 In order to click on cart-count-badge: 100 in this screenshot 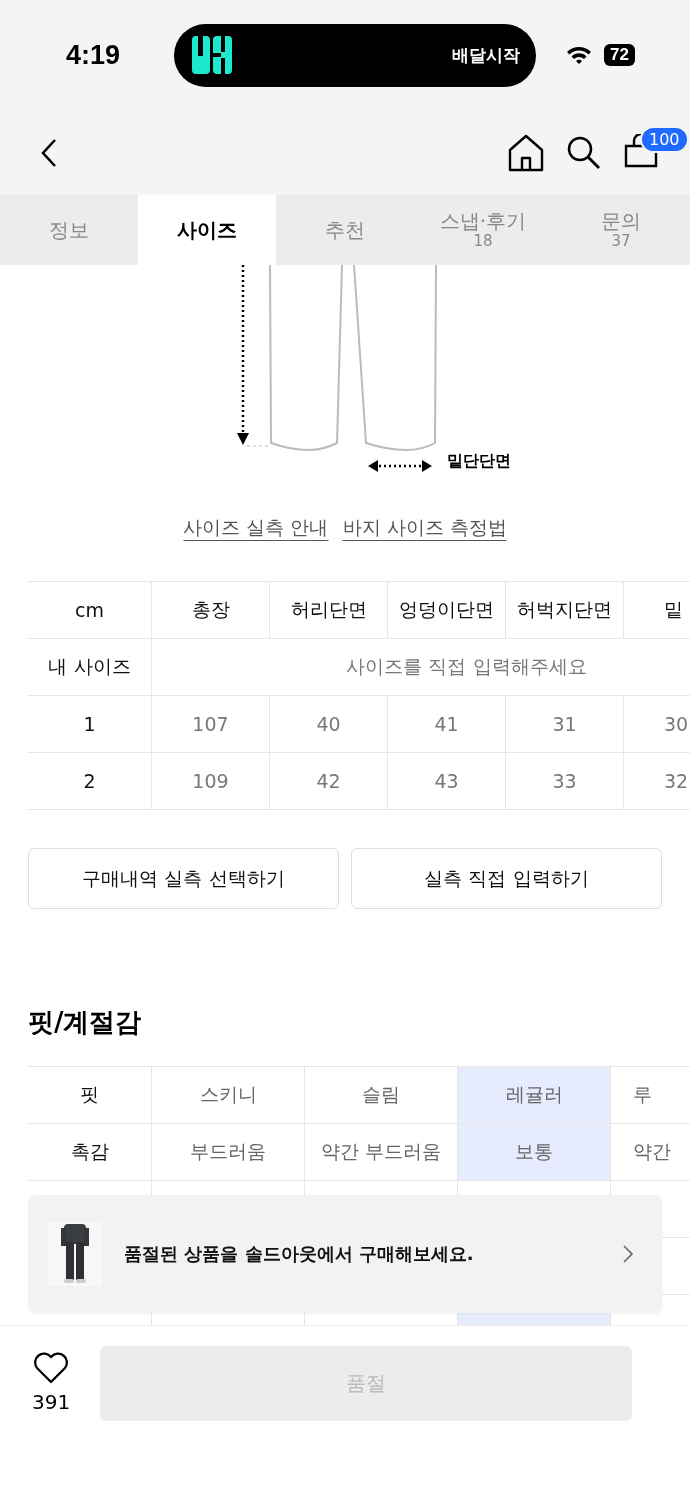, I will do `click(664, 139)`.